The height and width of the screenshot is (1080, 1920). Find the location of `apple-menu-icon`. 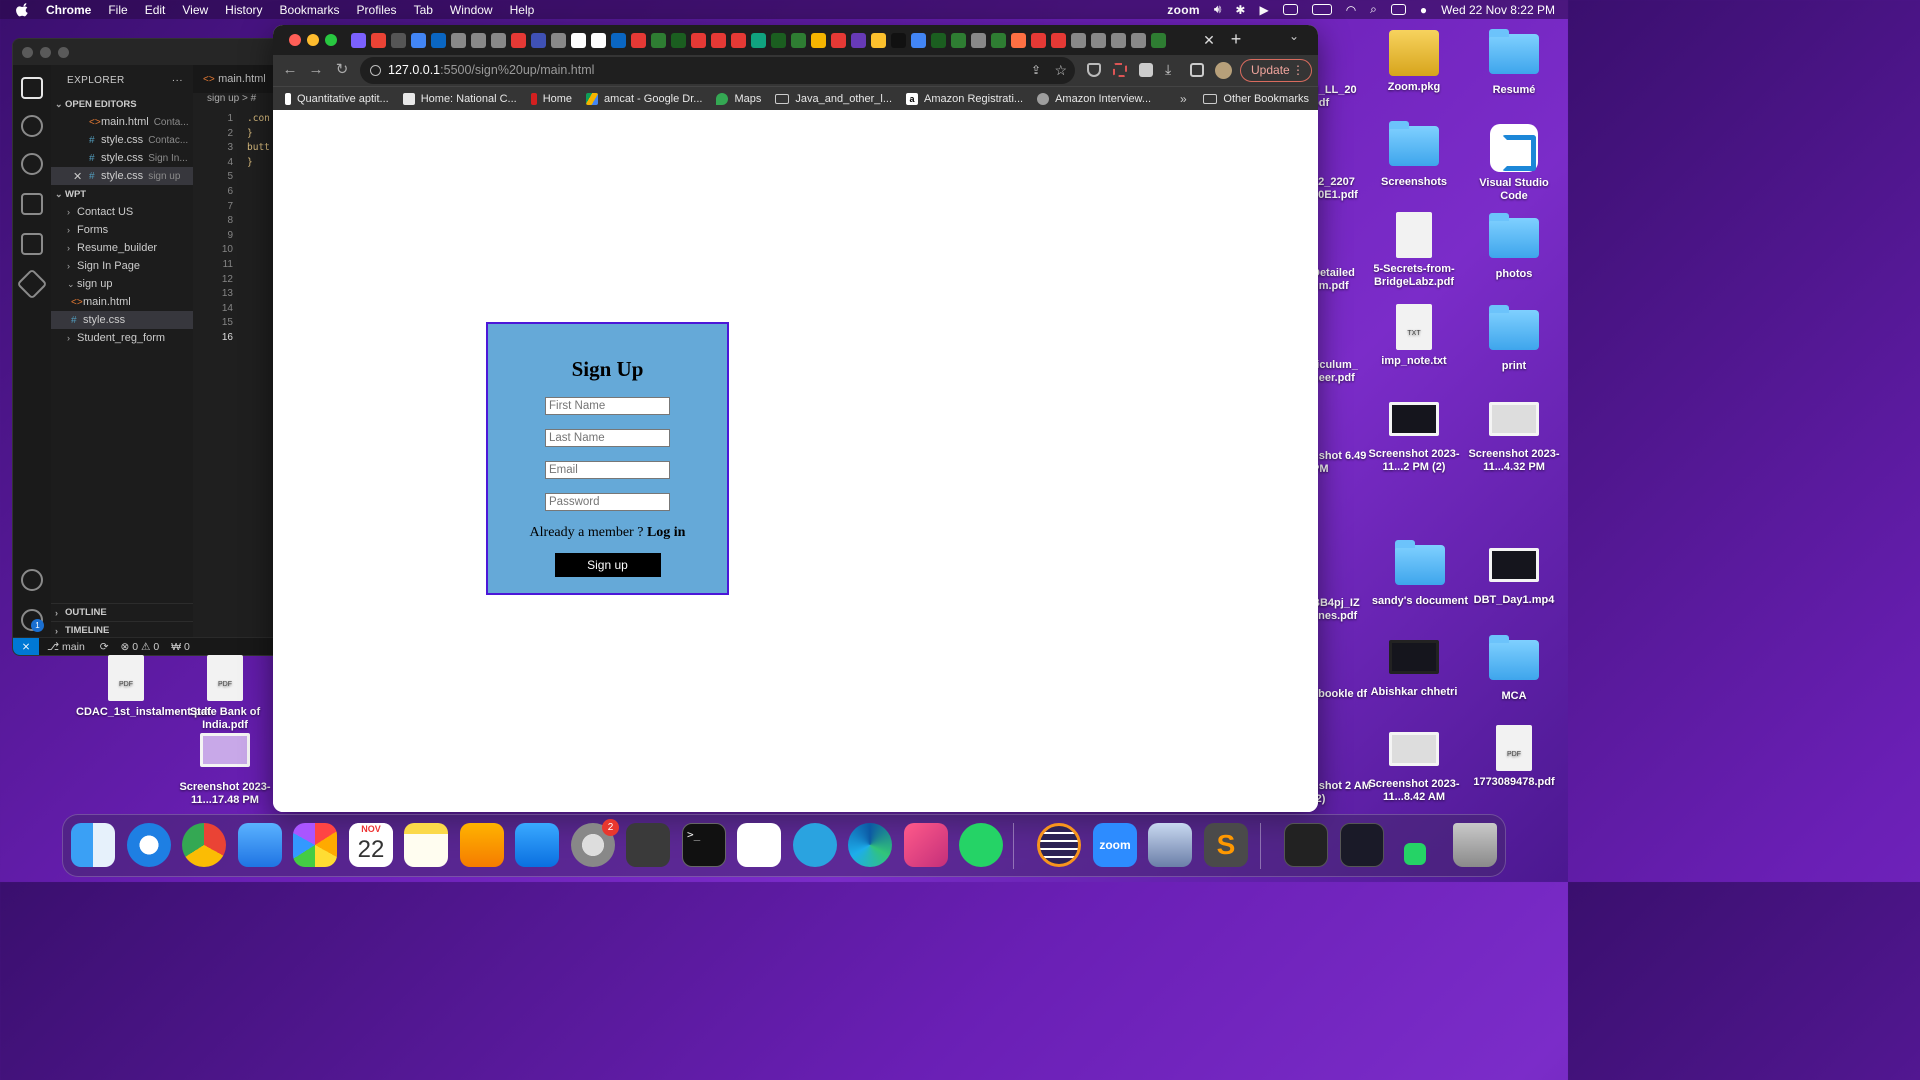

apple-menu-icon is located at coordinates (23, 9).